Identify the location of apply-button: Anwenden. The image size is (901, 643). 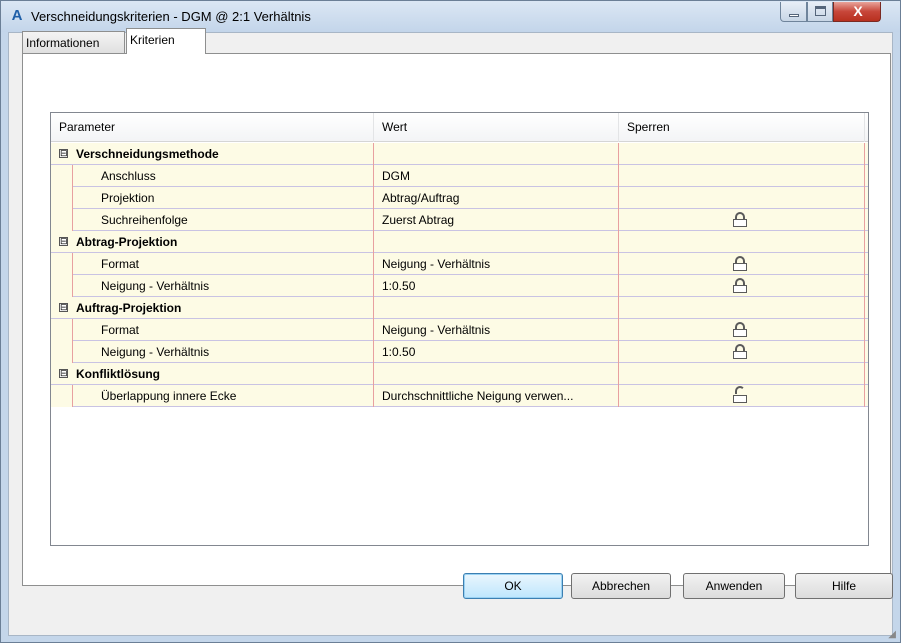
(734, 586).